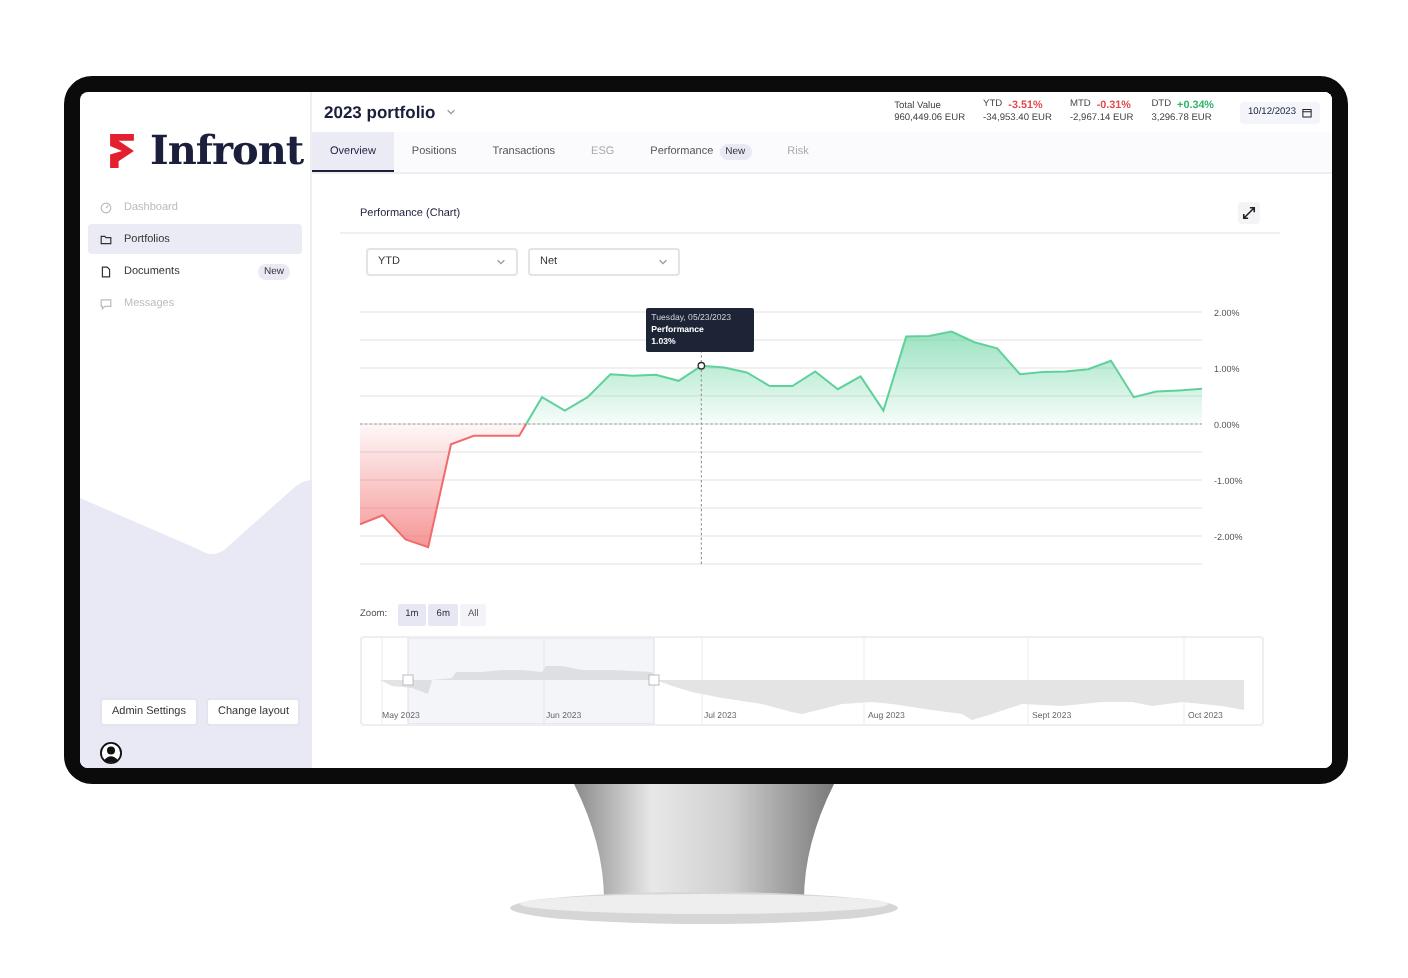 The height and width of the screenshot is (978, 1408). I want to click on gauge-icon, so click(106, 207).